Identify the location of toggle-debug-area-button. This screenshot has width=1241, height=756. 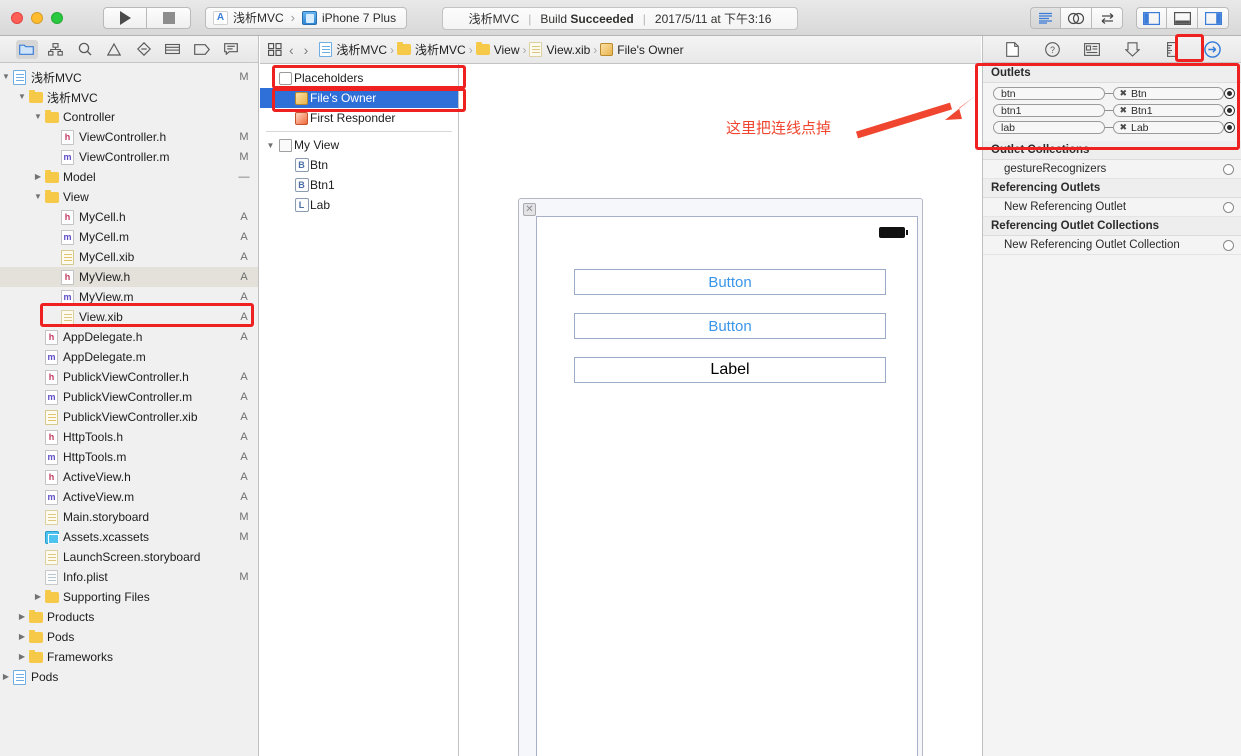
(1182, 18).